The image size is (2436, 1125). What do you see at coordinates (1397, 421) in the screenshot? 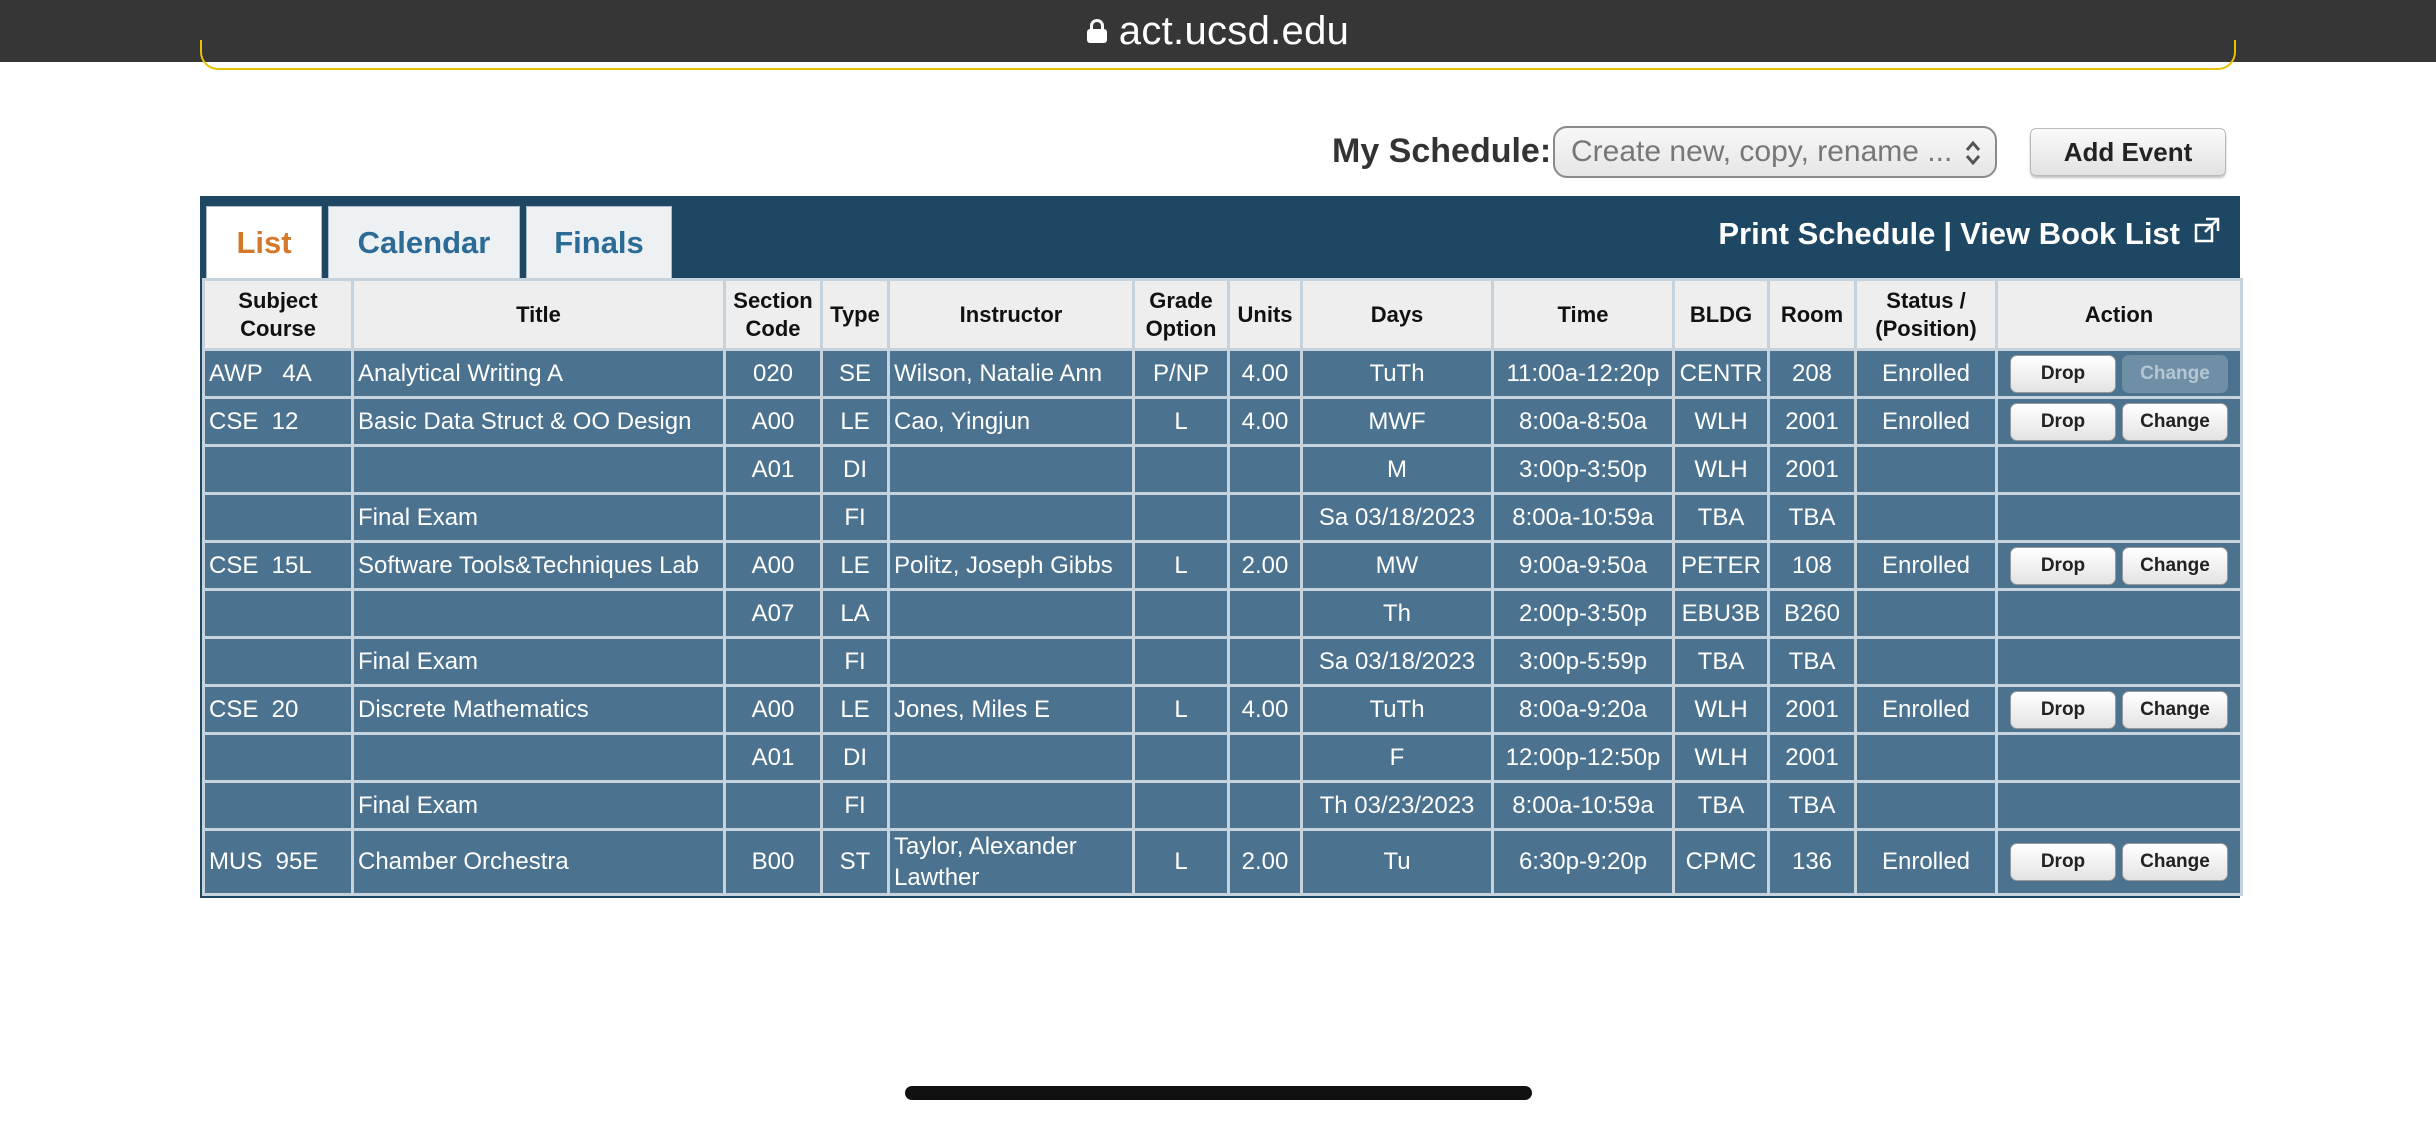
I see `cell-days: MWF` at bounding box center [1397, 421].